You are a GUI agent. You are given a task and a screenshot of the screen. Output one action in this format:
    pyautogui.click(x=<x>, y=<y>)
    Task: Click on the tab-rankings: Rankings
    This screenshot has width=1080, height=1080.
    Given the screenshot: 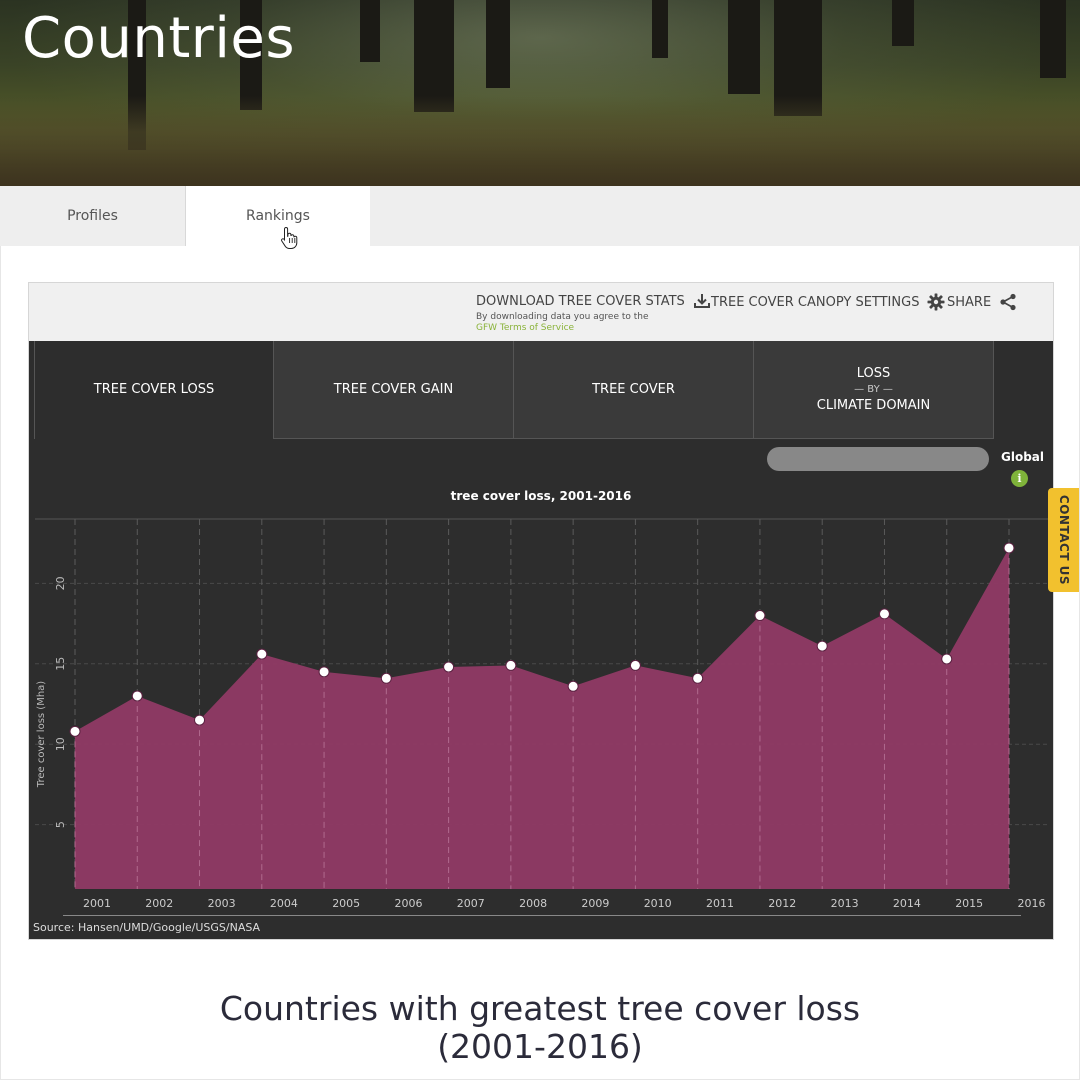 What is the action you would take?
    pyautogui.click(x=278, y=216)
    